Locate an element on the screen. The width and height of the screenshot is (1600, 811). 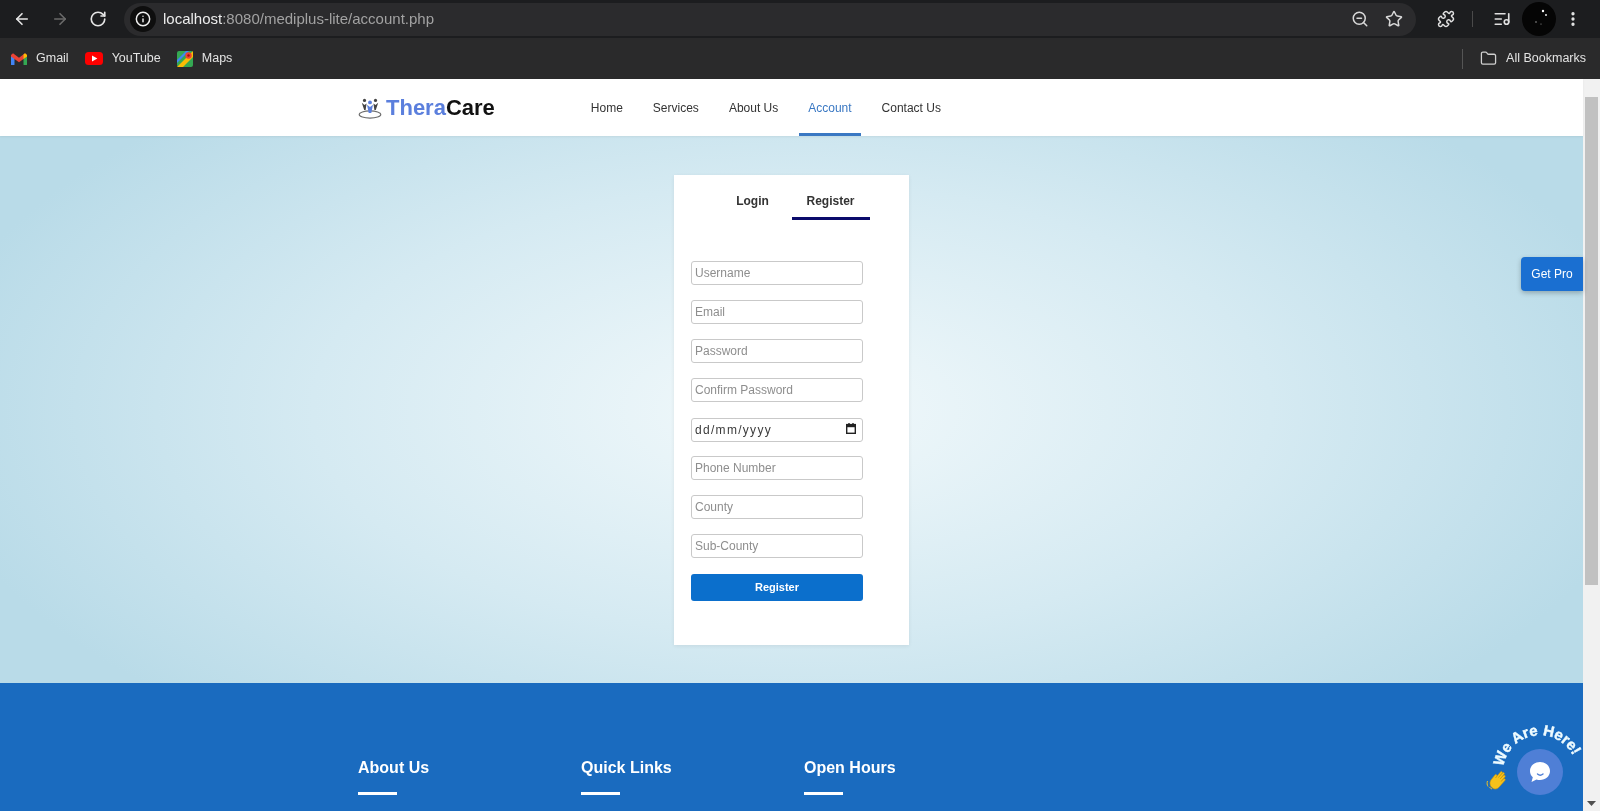
form-tab: Register is located at coordinates (830, 203).